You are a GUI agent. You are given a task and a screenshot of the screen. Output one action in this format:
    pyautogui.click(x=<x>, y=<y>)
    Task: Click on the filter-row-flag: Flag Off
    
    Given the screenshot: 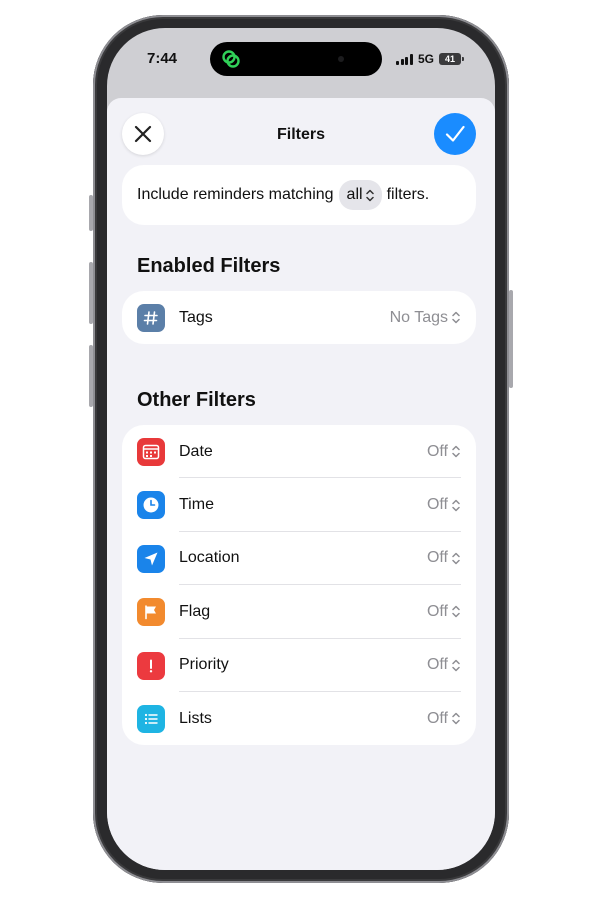 What is the action you would take?
    pyautogui.click(x=299, y=612)
    